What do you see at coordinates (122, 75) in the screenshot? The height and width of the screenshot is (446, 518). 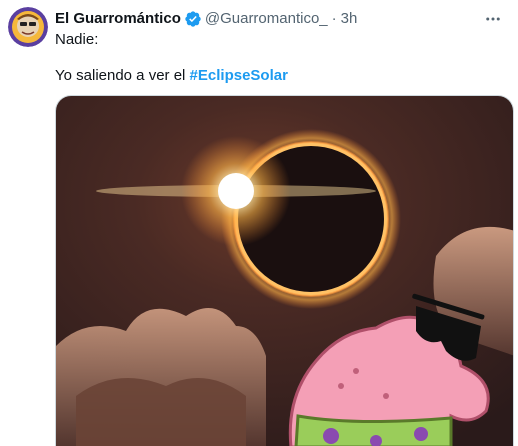 I see `tweet-text-prefix: Yo saliendo a ver el` at bounding box center [122, 75].